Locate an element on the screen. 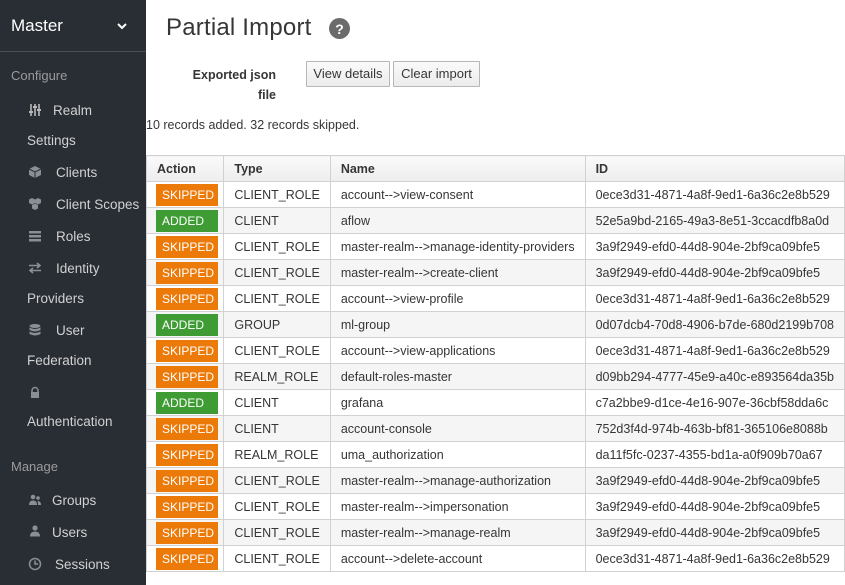 The height and width of the screenshot is (585, 845). table-header-row: Action Type Name ID is located at coordinates (495, 168).